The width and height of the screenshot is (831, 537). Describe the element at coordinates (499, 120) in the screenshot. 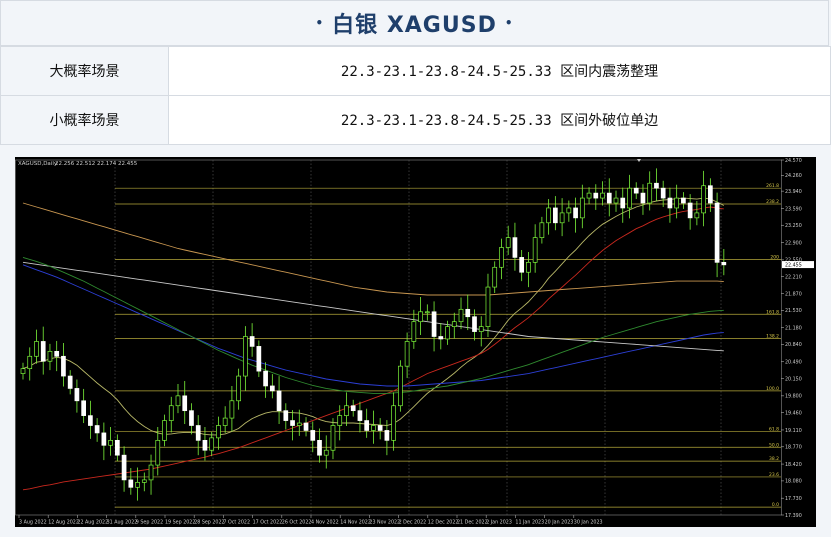

I see `scenario-value: 22.3-23.1-23.8-24.5-25.33 区间外破位单边` at that location.